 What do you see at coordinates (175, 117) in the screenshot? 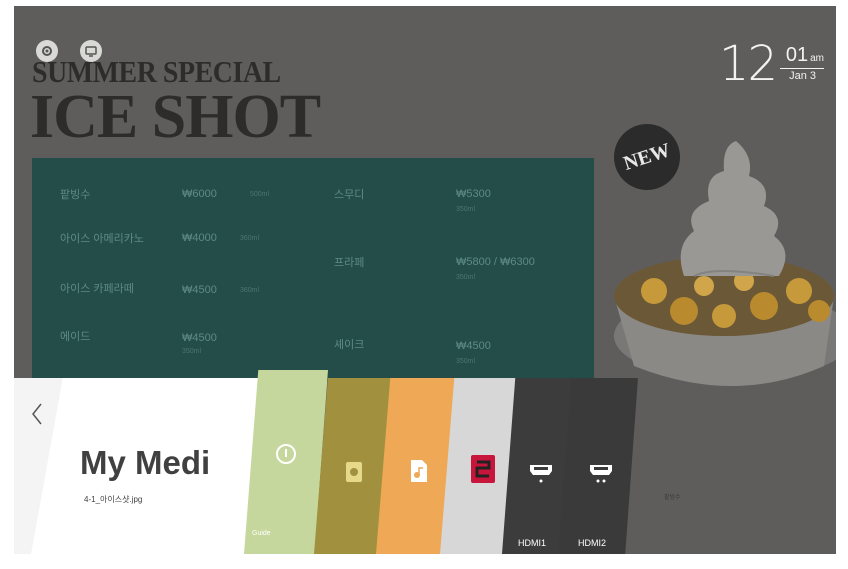
I see `poster-headline-2: ICE SHOT` at bounding box center [175, 117].